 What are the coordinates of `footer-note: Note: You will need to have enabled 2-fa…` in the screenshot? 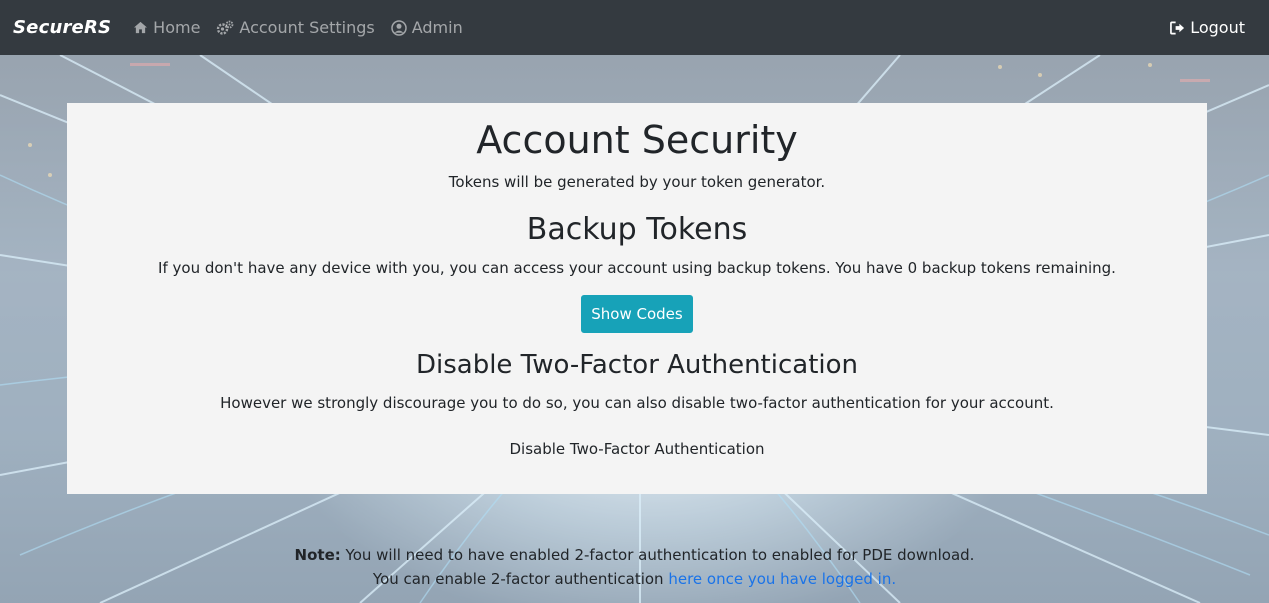 It's located at (634, 567).